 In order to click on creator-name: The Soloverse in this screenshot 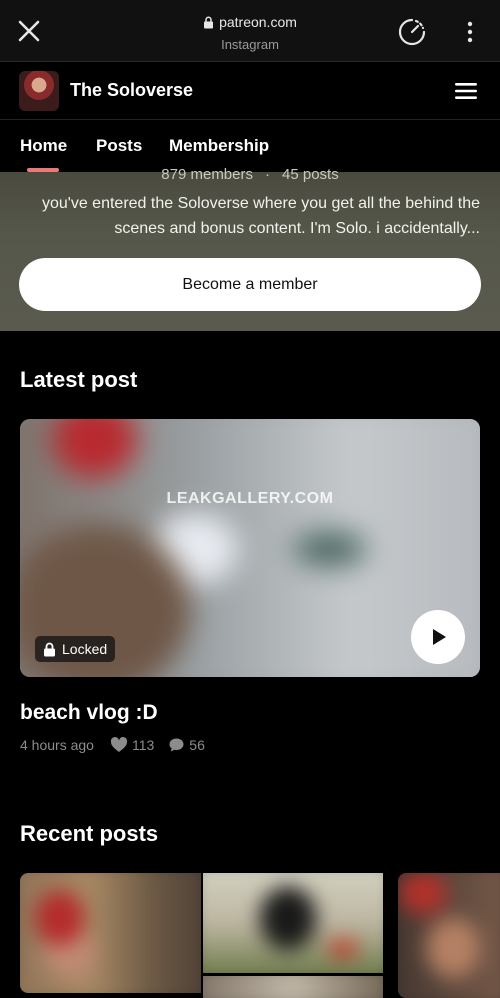, I will do `click(131, 90)`.